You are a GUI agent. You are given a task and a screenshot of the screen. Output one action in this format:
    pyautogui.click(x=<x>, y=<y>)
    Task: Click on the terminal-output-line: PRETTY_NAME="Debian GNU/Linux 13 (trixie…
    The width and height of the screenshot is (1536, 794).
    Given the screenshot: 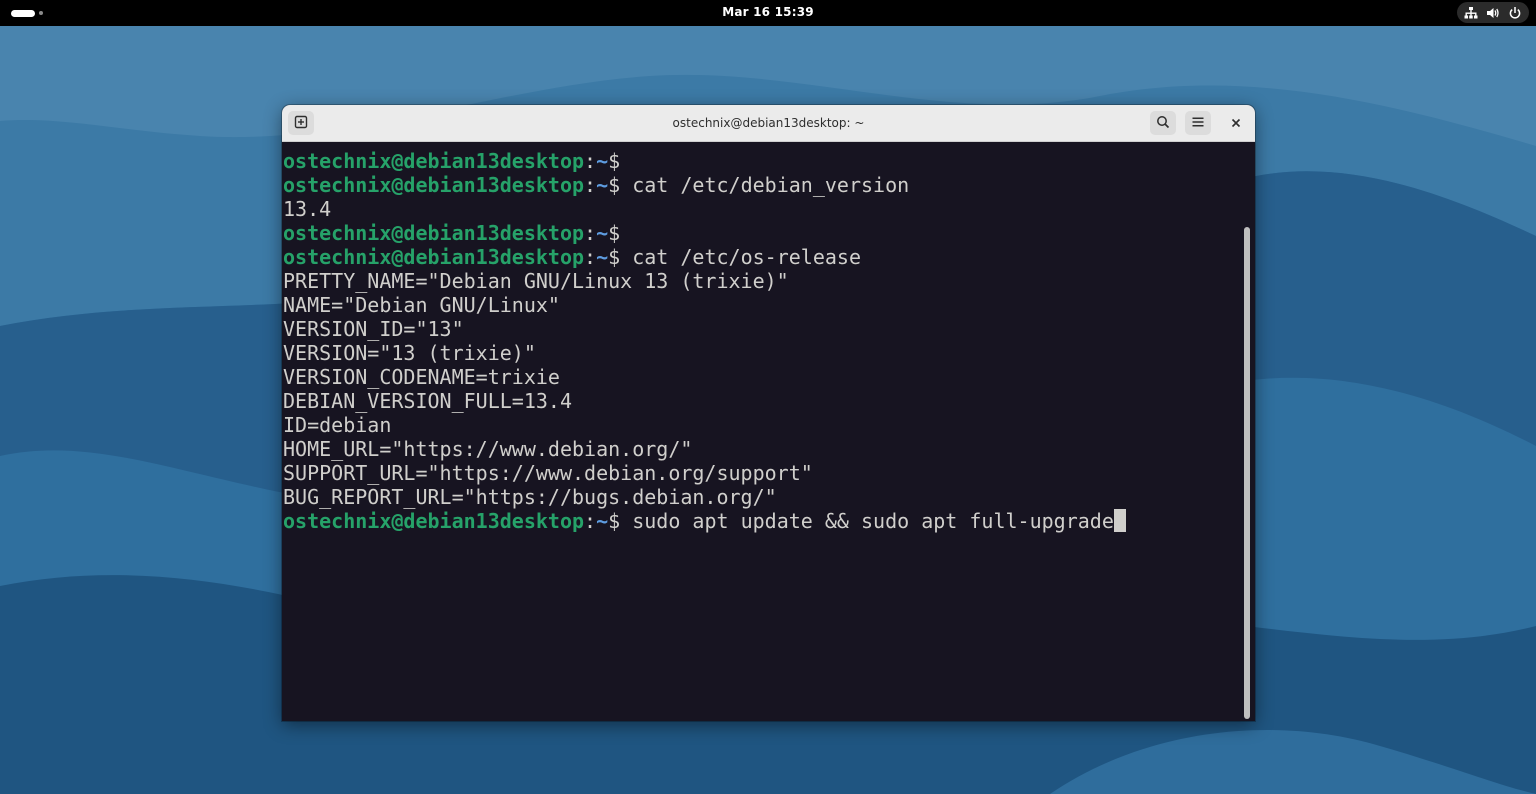 What is the action you would take?
    pyautogui.click(x=763, y=281)
    